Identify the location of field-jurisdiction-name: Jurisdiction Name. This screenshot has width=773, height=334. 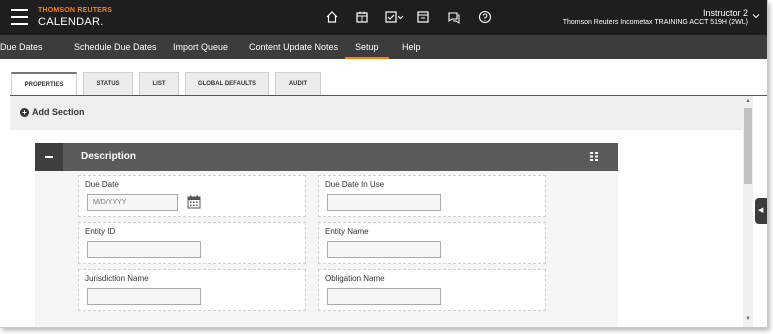
(192, 290).